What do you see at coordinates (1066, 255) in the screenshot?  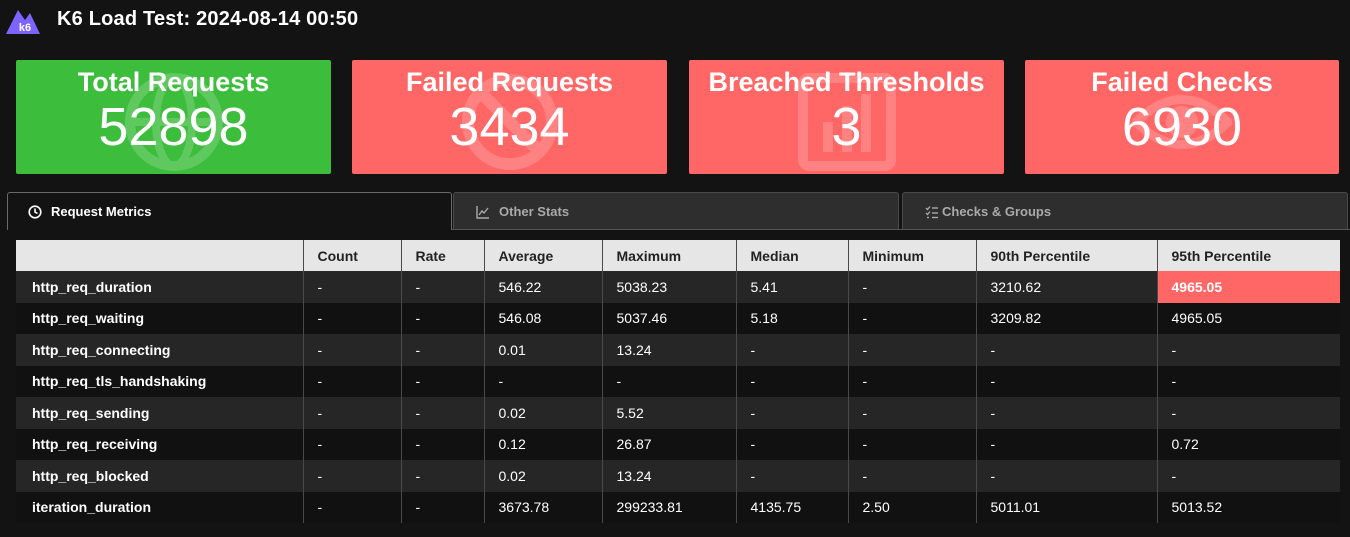 I see `column-header: 90th Percentile` at bounding box center [1066, 255].